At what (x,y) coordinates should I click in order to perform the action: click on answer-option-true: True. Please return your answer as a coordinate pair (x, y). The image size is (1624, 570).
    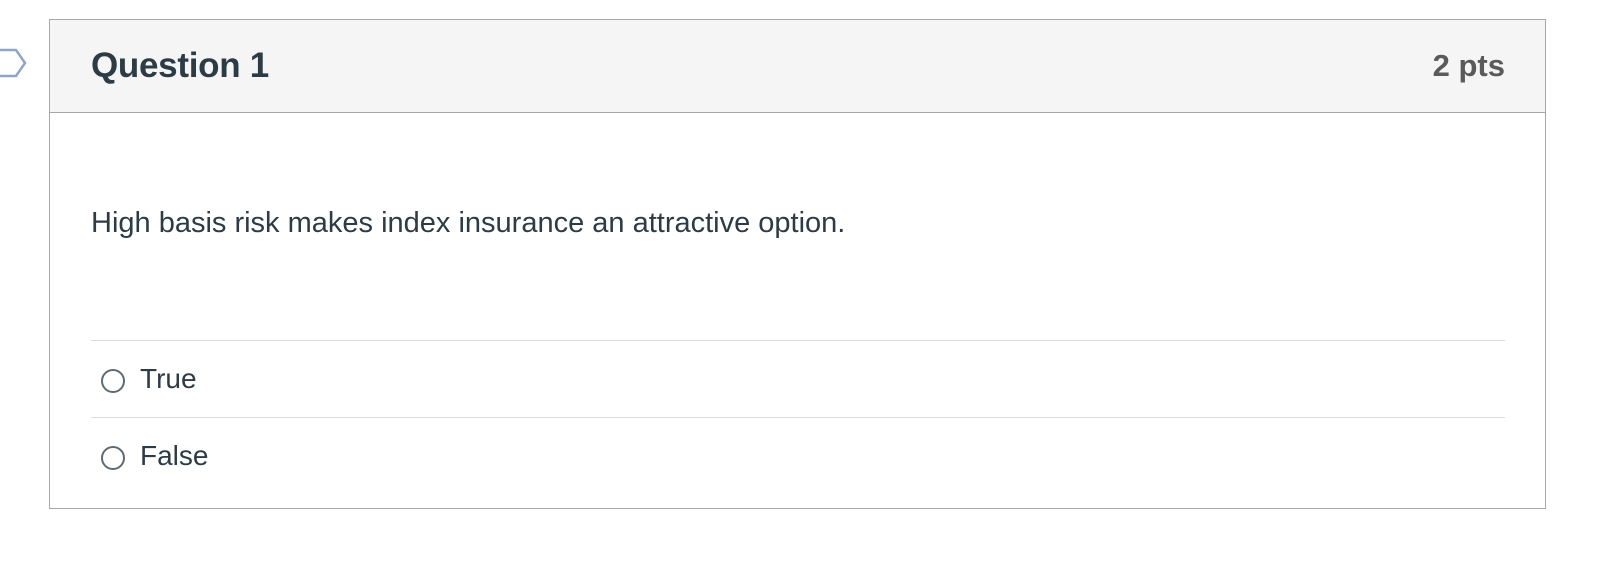
    Looking at the image, I should click on (798, 379).